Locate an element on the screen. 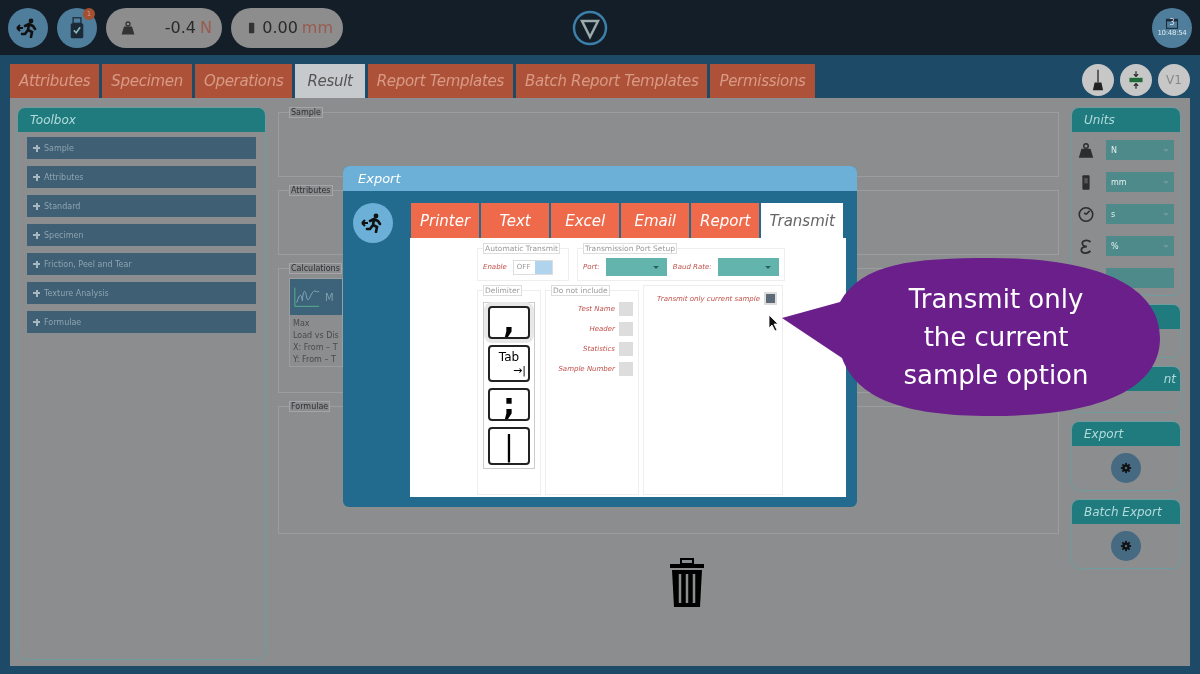  tab: Batch Report Templates is located at coordinates (612, 81).